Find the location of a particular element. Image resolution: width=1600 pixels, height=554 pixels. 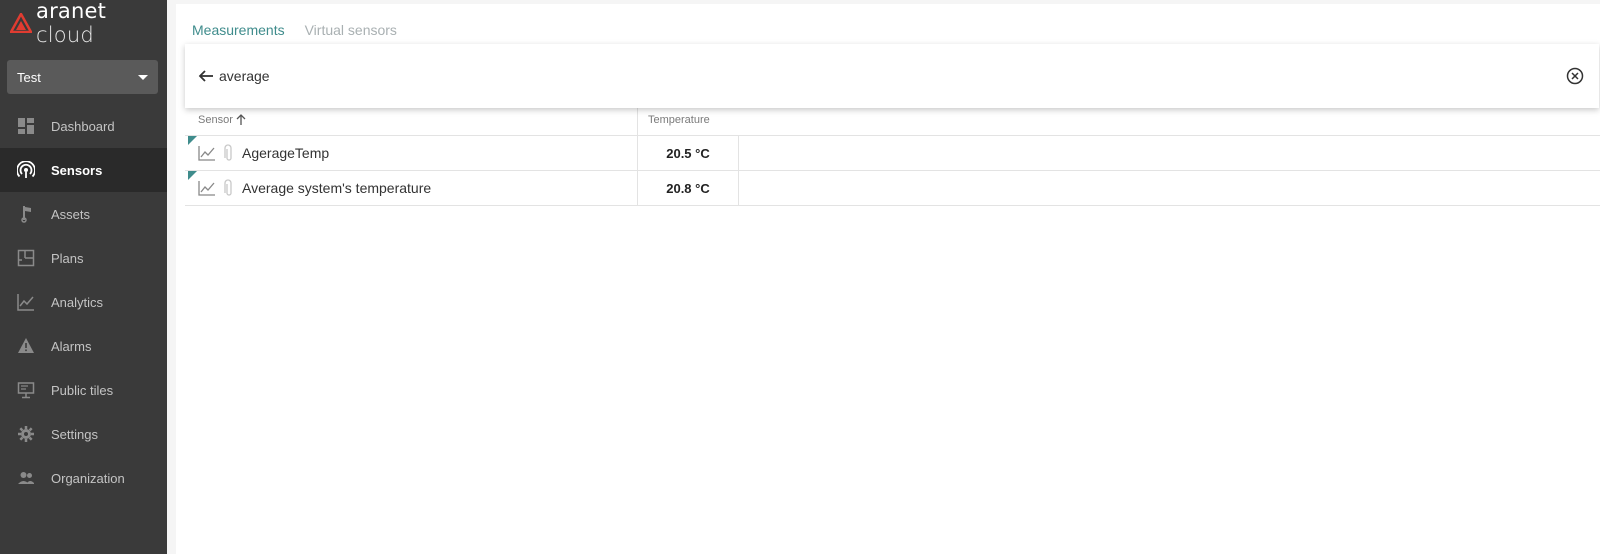

aranet-logo: aranet cloud is located at coordinates (88, 23).